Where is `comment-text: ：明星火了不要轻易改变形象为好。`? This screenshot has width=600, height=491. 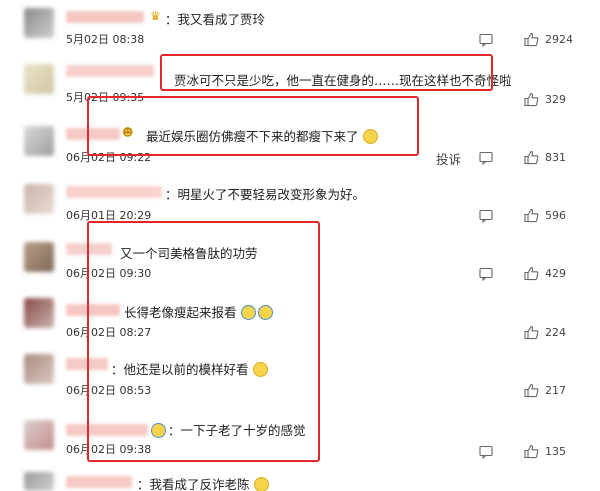
comment-text: ：明星火了不要轻易改变形象为好。 is located at coordinates (265, 194).